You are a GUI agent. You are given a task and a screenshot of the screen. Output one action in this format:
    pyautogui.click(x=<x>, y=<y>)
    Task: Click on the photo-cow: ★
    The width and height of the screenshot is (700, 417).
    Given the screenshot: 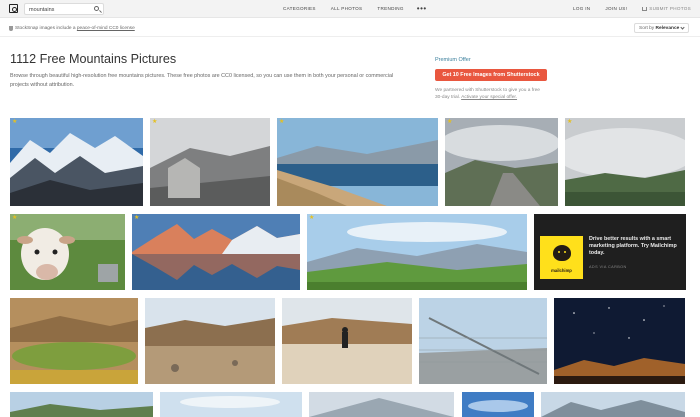 What is the action you would take?
    pyautogui.click(x=67, y=252)
    